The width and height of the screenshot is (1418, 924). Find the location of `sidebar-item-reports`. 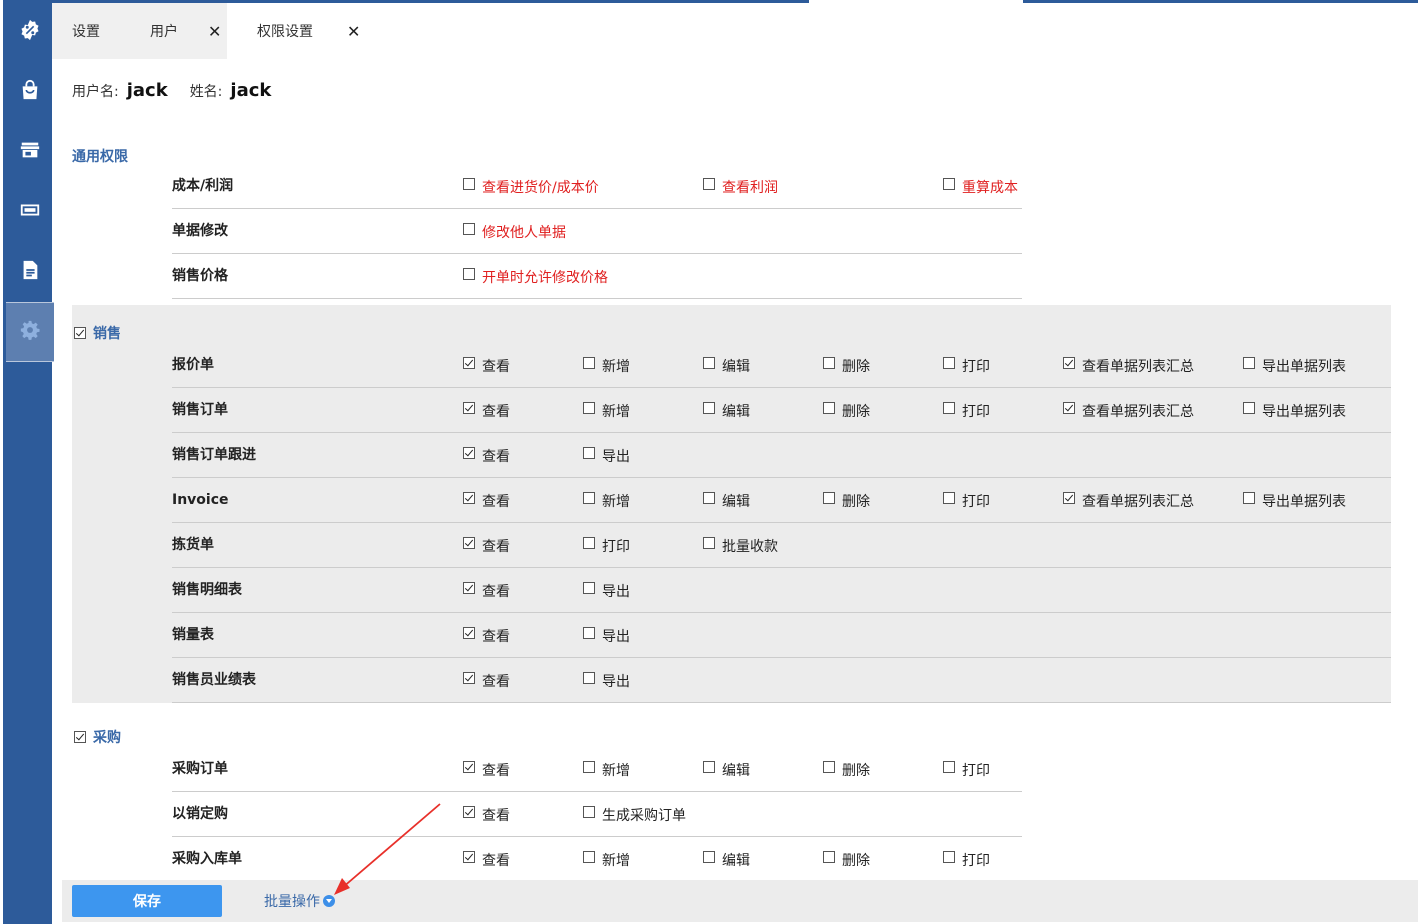

sidebar-item-reports is located at coordinates (30, 272).